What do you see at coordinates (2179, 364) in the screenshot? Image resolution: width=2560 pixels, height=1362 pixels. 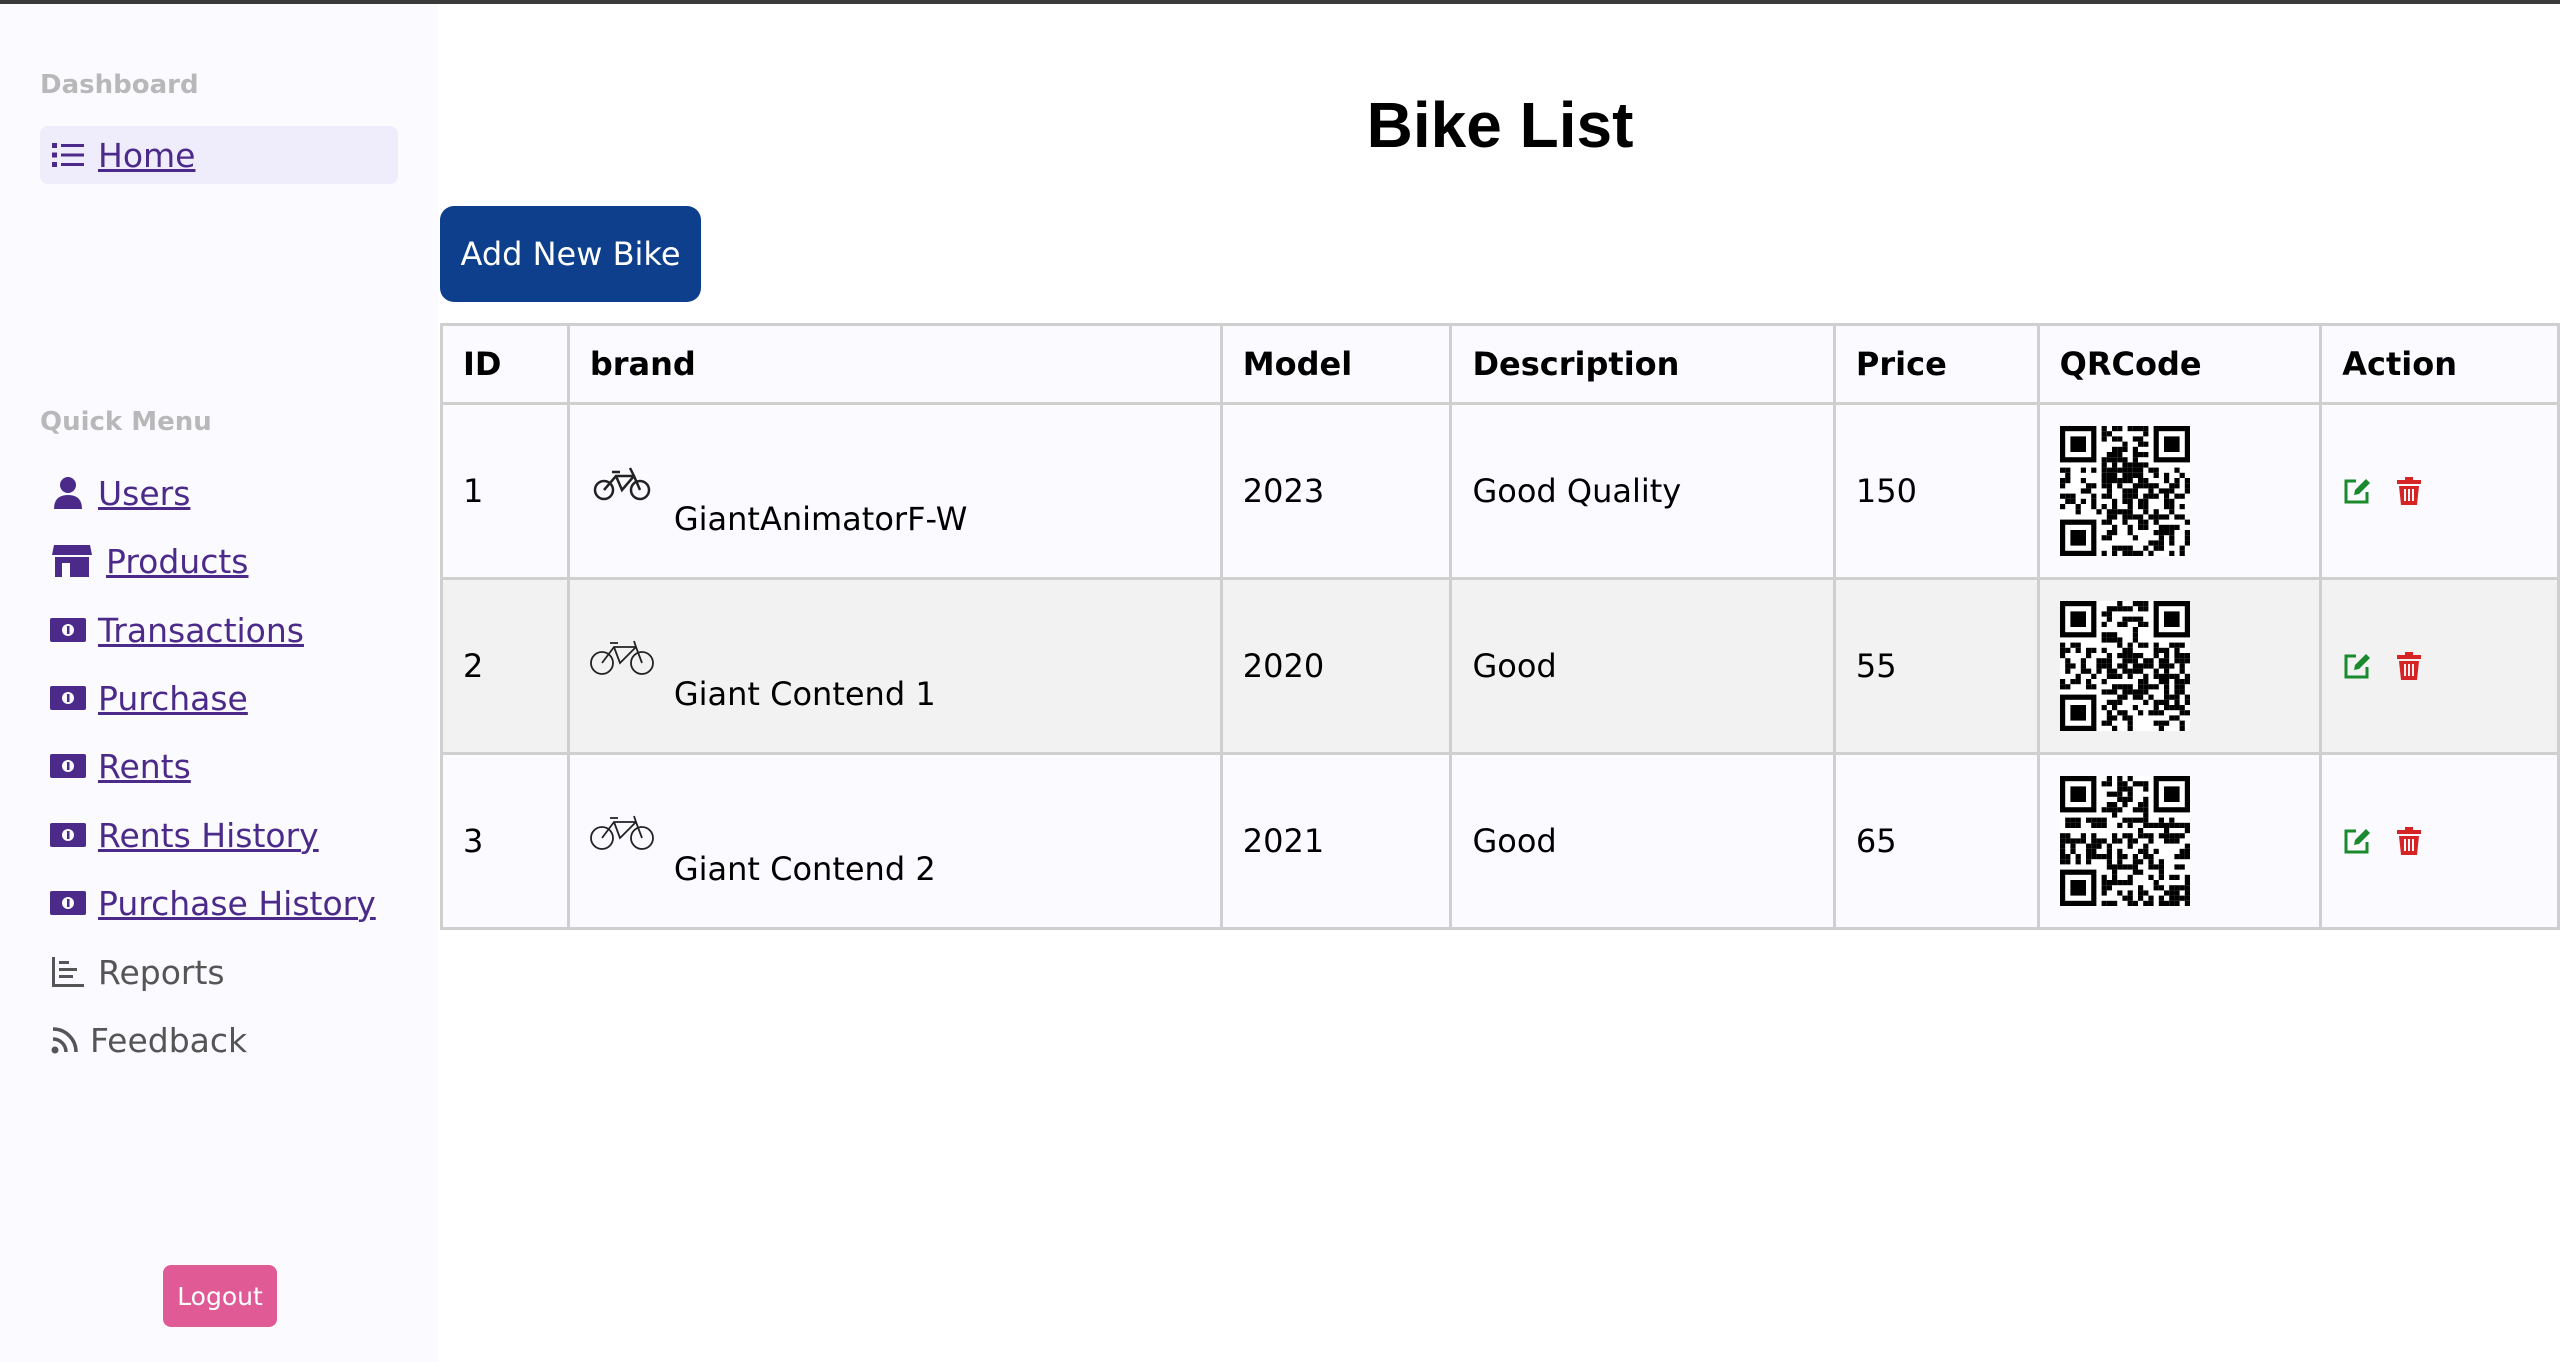 I see `column-header-qrcode: QRCode` at bounding box center [2179, 364].